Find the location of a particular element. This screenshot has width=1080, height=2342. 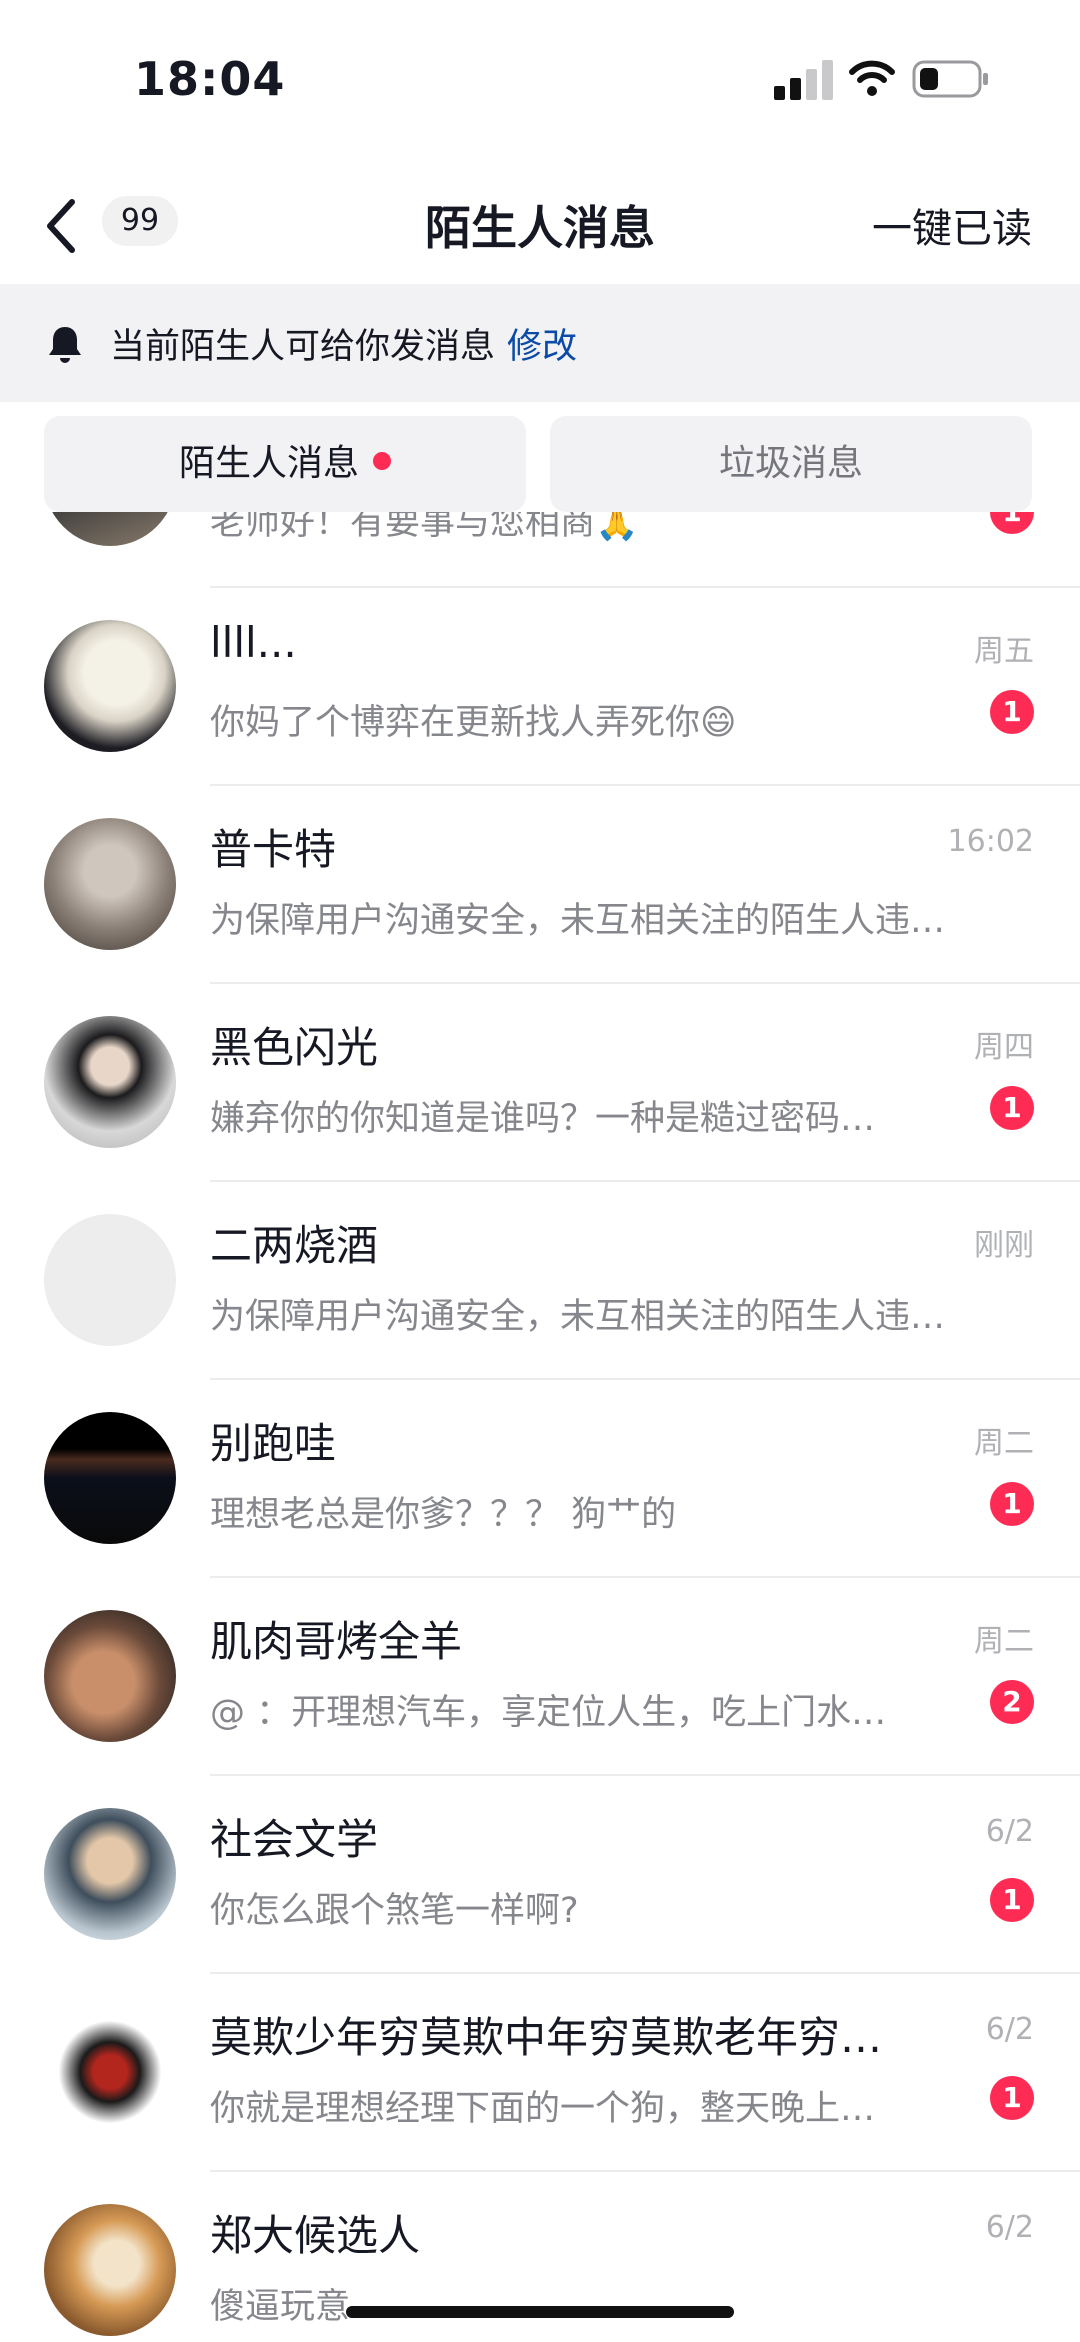

conversation-row: llll... 周五 你妈了个博弈在更新找人弄死你😄 1 is located at coordinates (540, 687).